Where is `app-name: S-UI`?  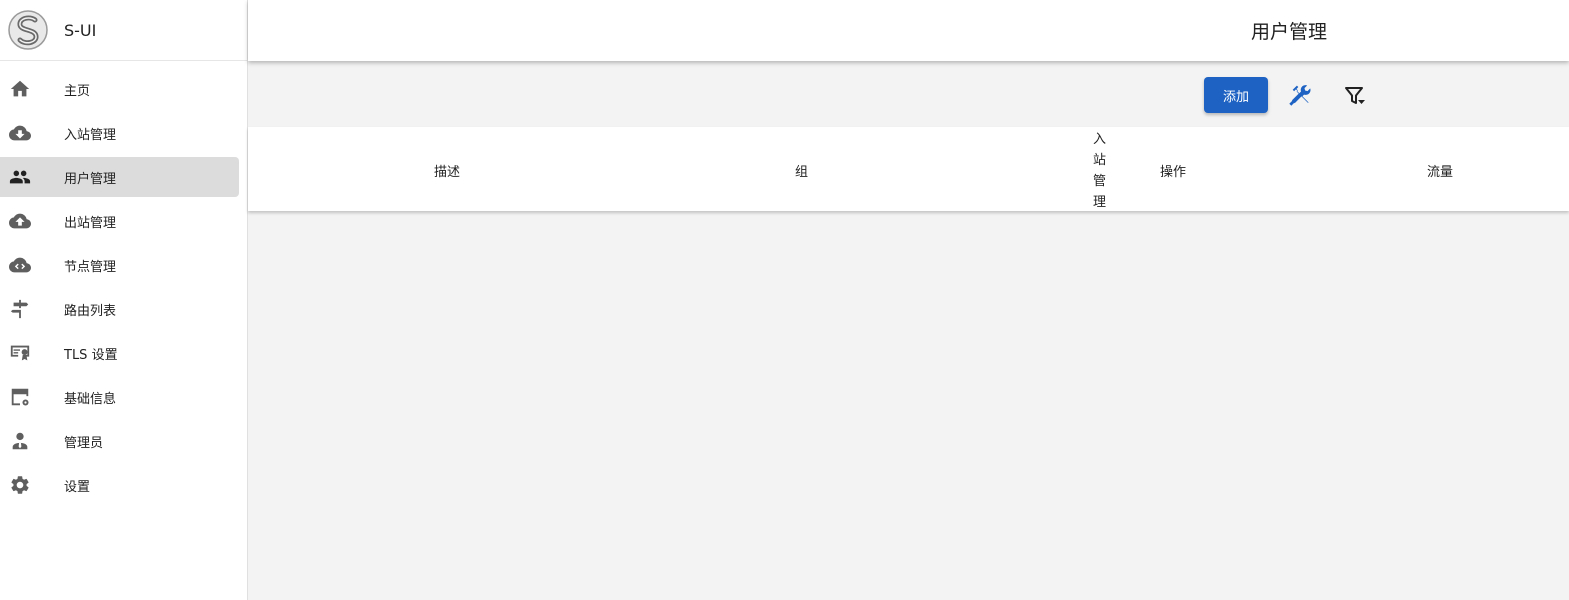
app-name: S-UI is located at coordinates (80, 30).